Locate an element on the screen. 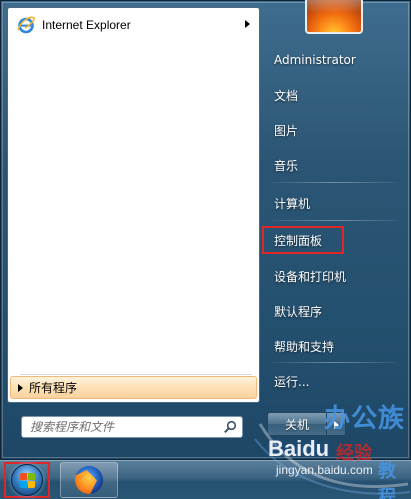  watermark-url: jingyan.baidu.com is located at coordinates (324, 470).